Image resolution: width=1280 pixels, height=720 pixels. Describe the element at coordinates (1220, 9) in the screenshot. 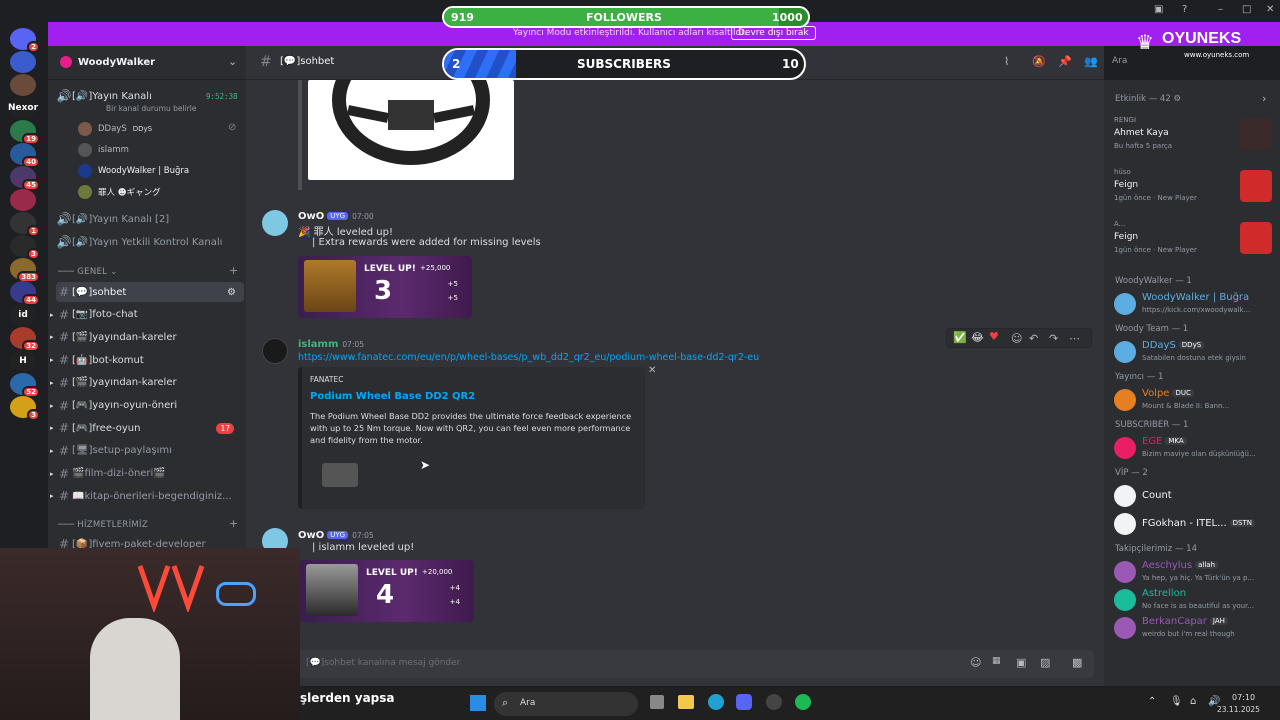

I see `minimize-icon: –` at that location.